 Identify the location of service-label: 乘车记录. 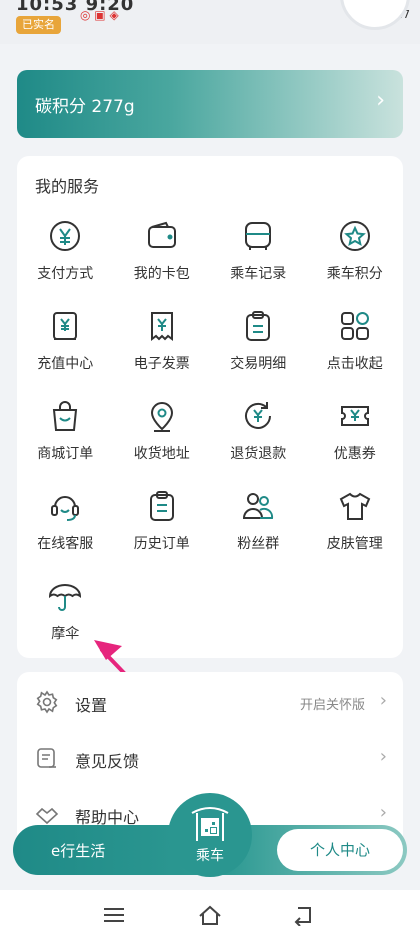
(258, 274).